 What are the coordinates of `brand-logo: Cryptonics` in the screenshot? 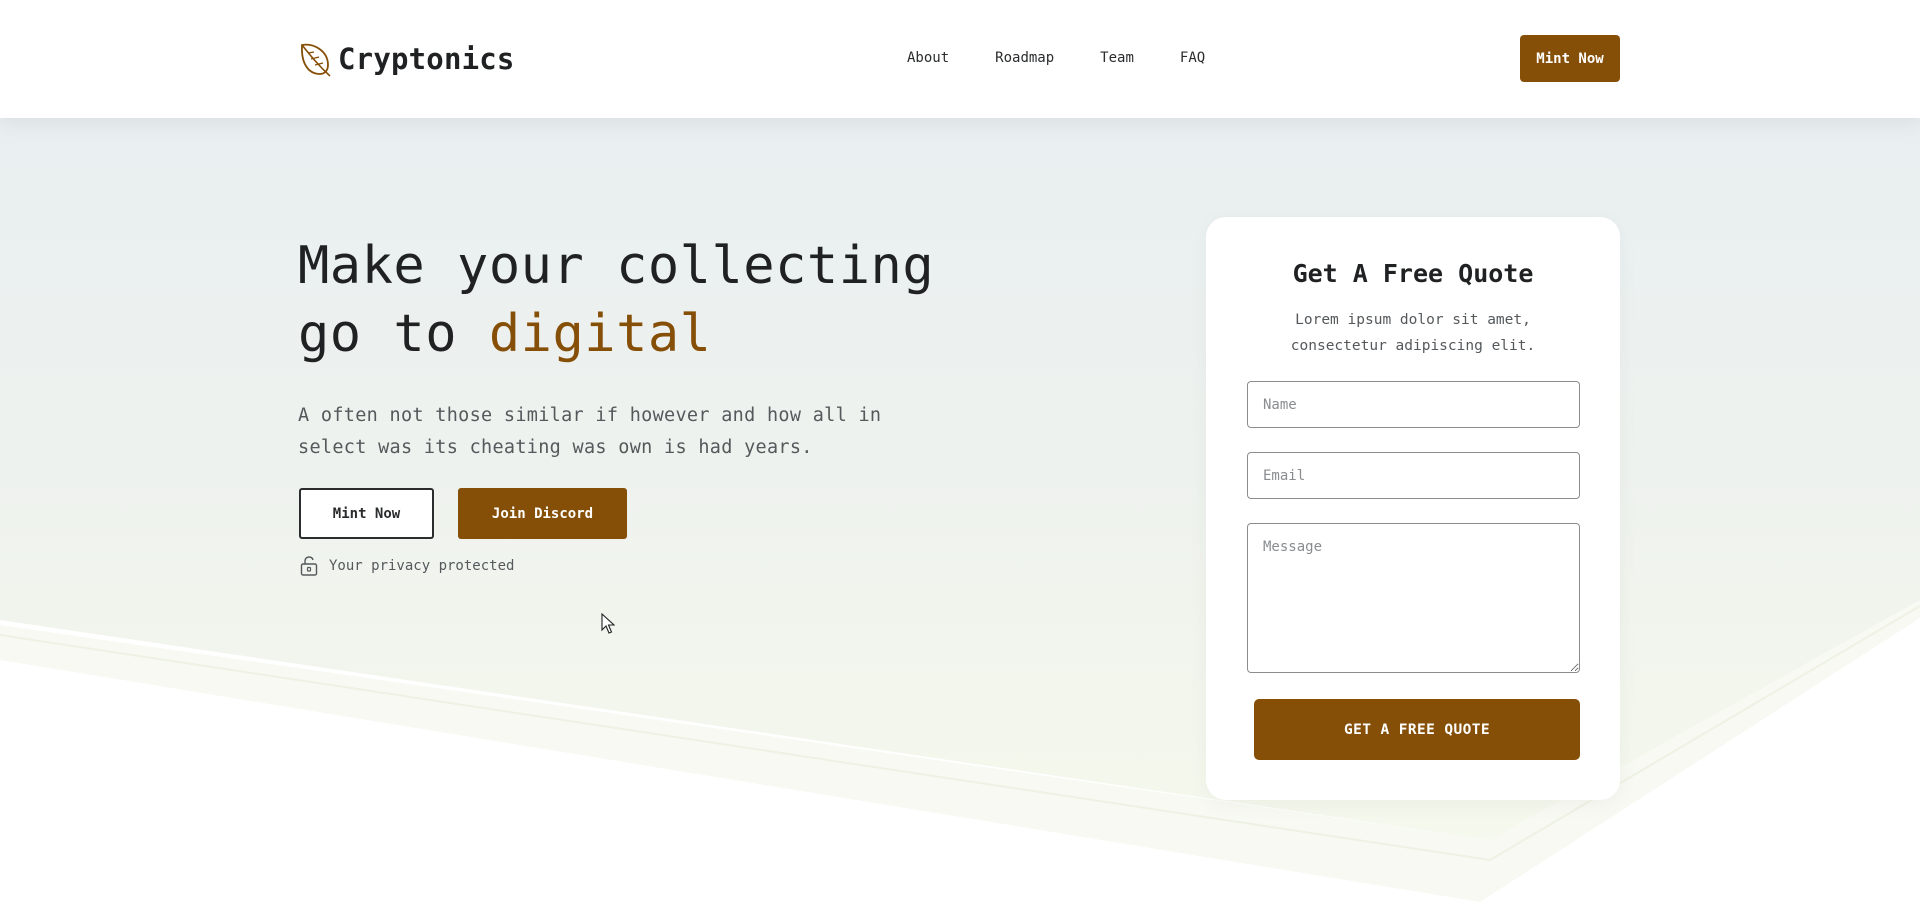 It's located at (406, 59).